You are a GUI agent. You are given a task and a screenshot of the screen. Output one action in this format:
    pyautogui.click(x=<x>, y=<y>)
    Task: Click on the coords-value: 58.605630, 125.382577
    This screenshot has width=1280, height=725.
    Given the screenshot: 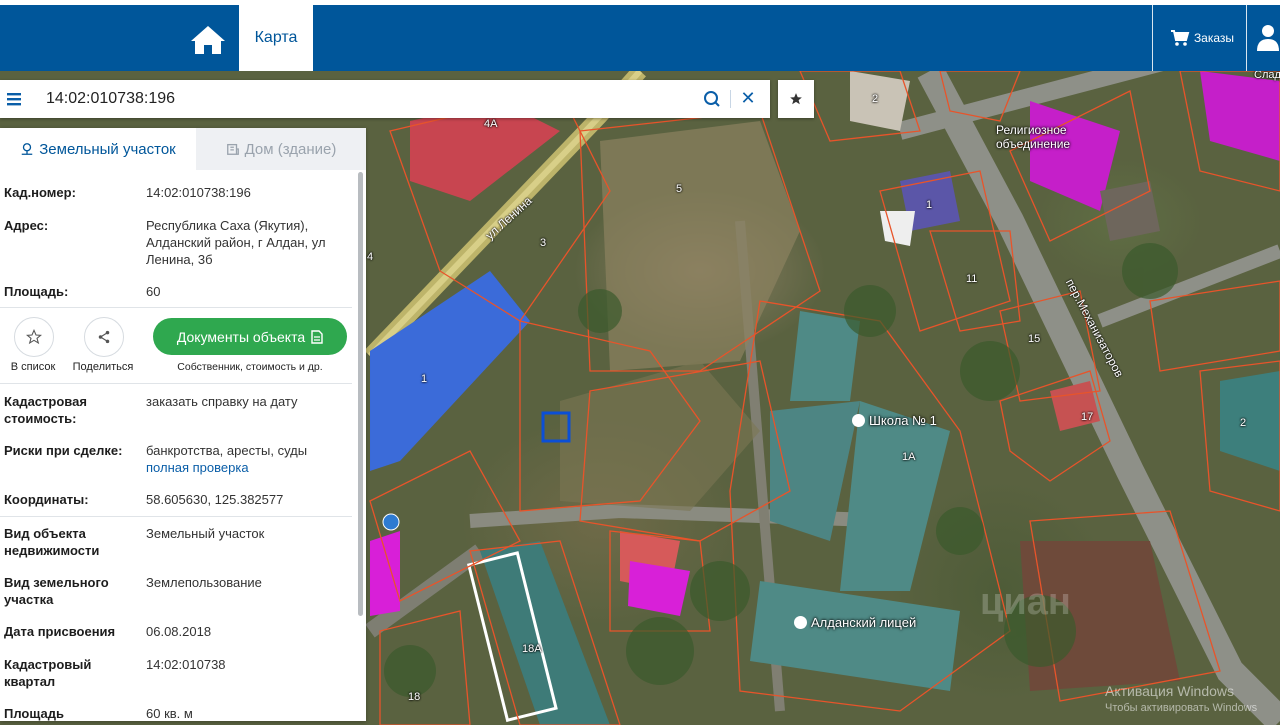 What is the action you would take?
    pyautogui.click(x=215, y=499)
    